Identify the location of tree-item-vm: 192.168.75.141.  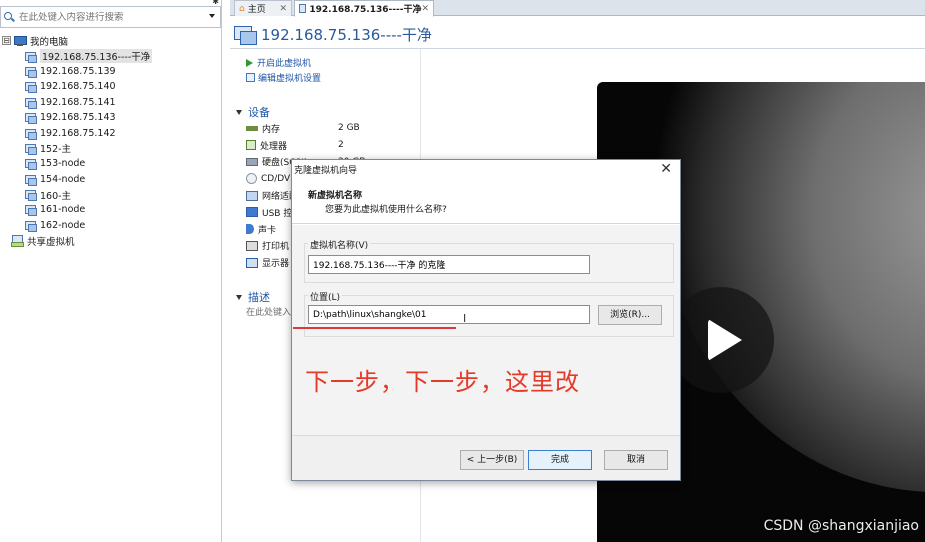
(110, 102).